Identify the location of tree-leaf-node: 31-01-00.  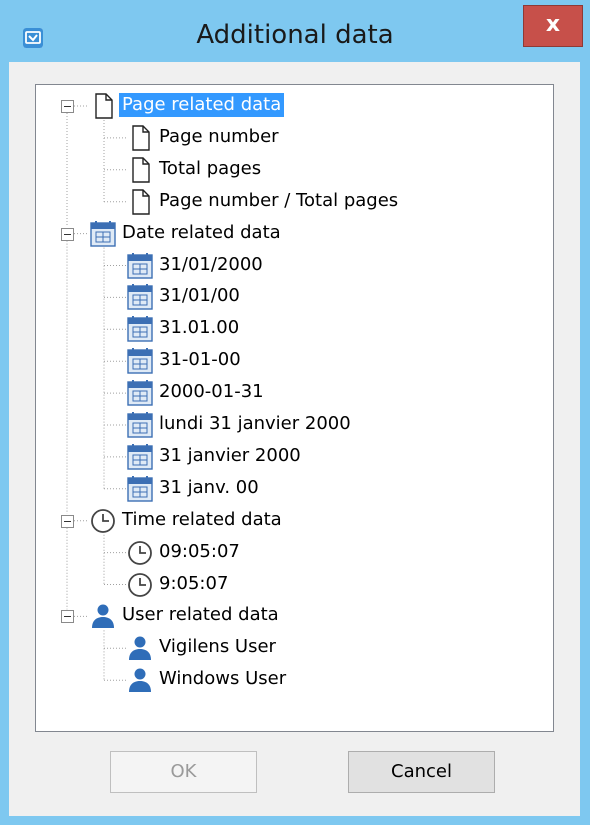
(294, 361).